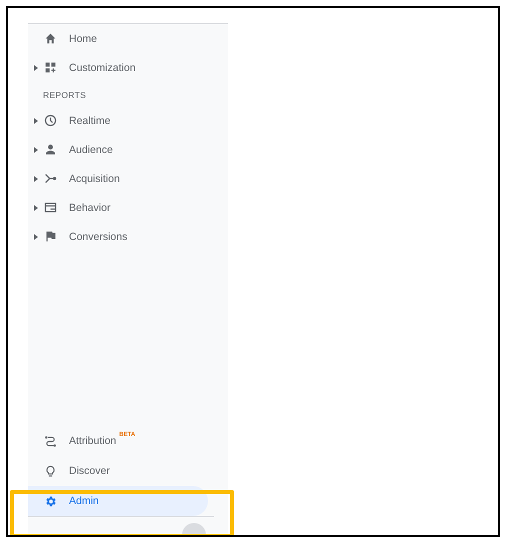 This screenshot has height=544, width=510. What do you see at coordinates (102, 68) in the screenshot?
I see `nav-label: Customization` at bounding box center [102, 68].